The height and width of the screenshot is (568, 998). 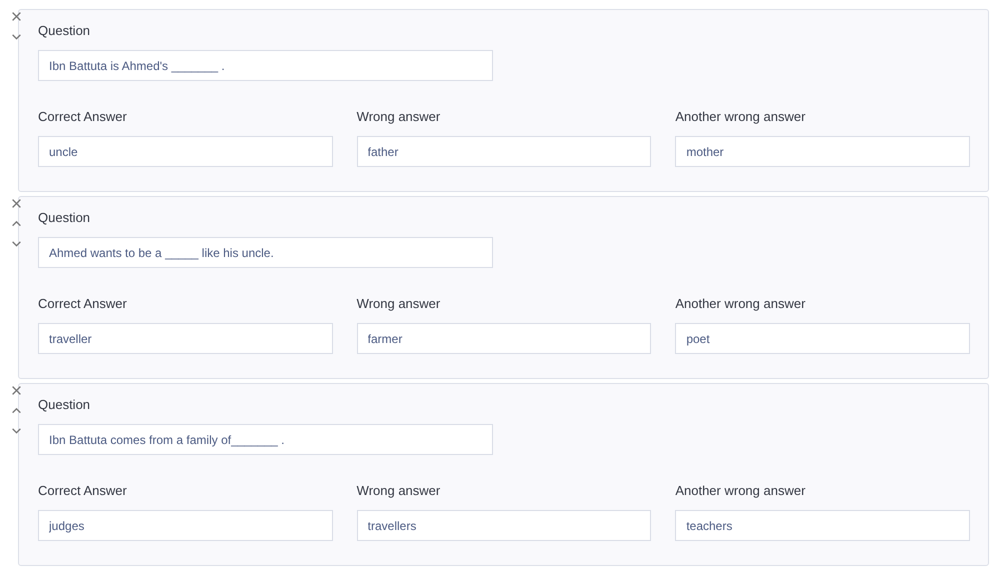 I want to click on answer-field: teachers, so click(x=822, y=525).